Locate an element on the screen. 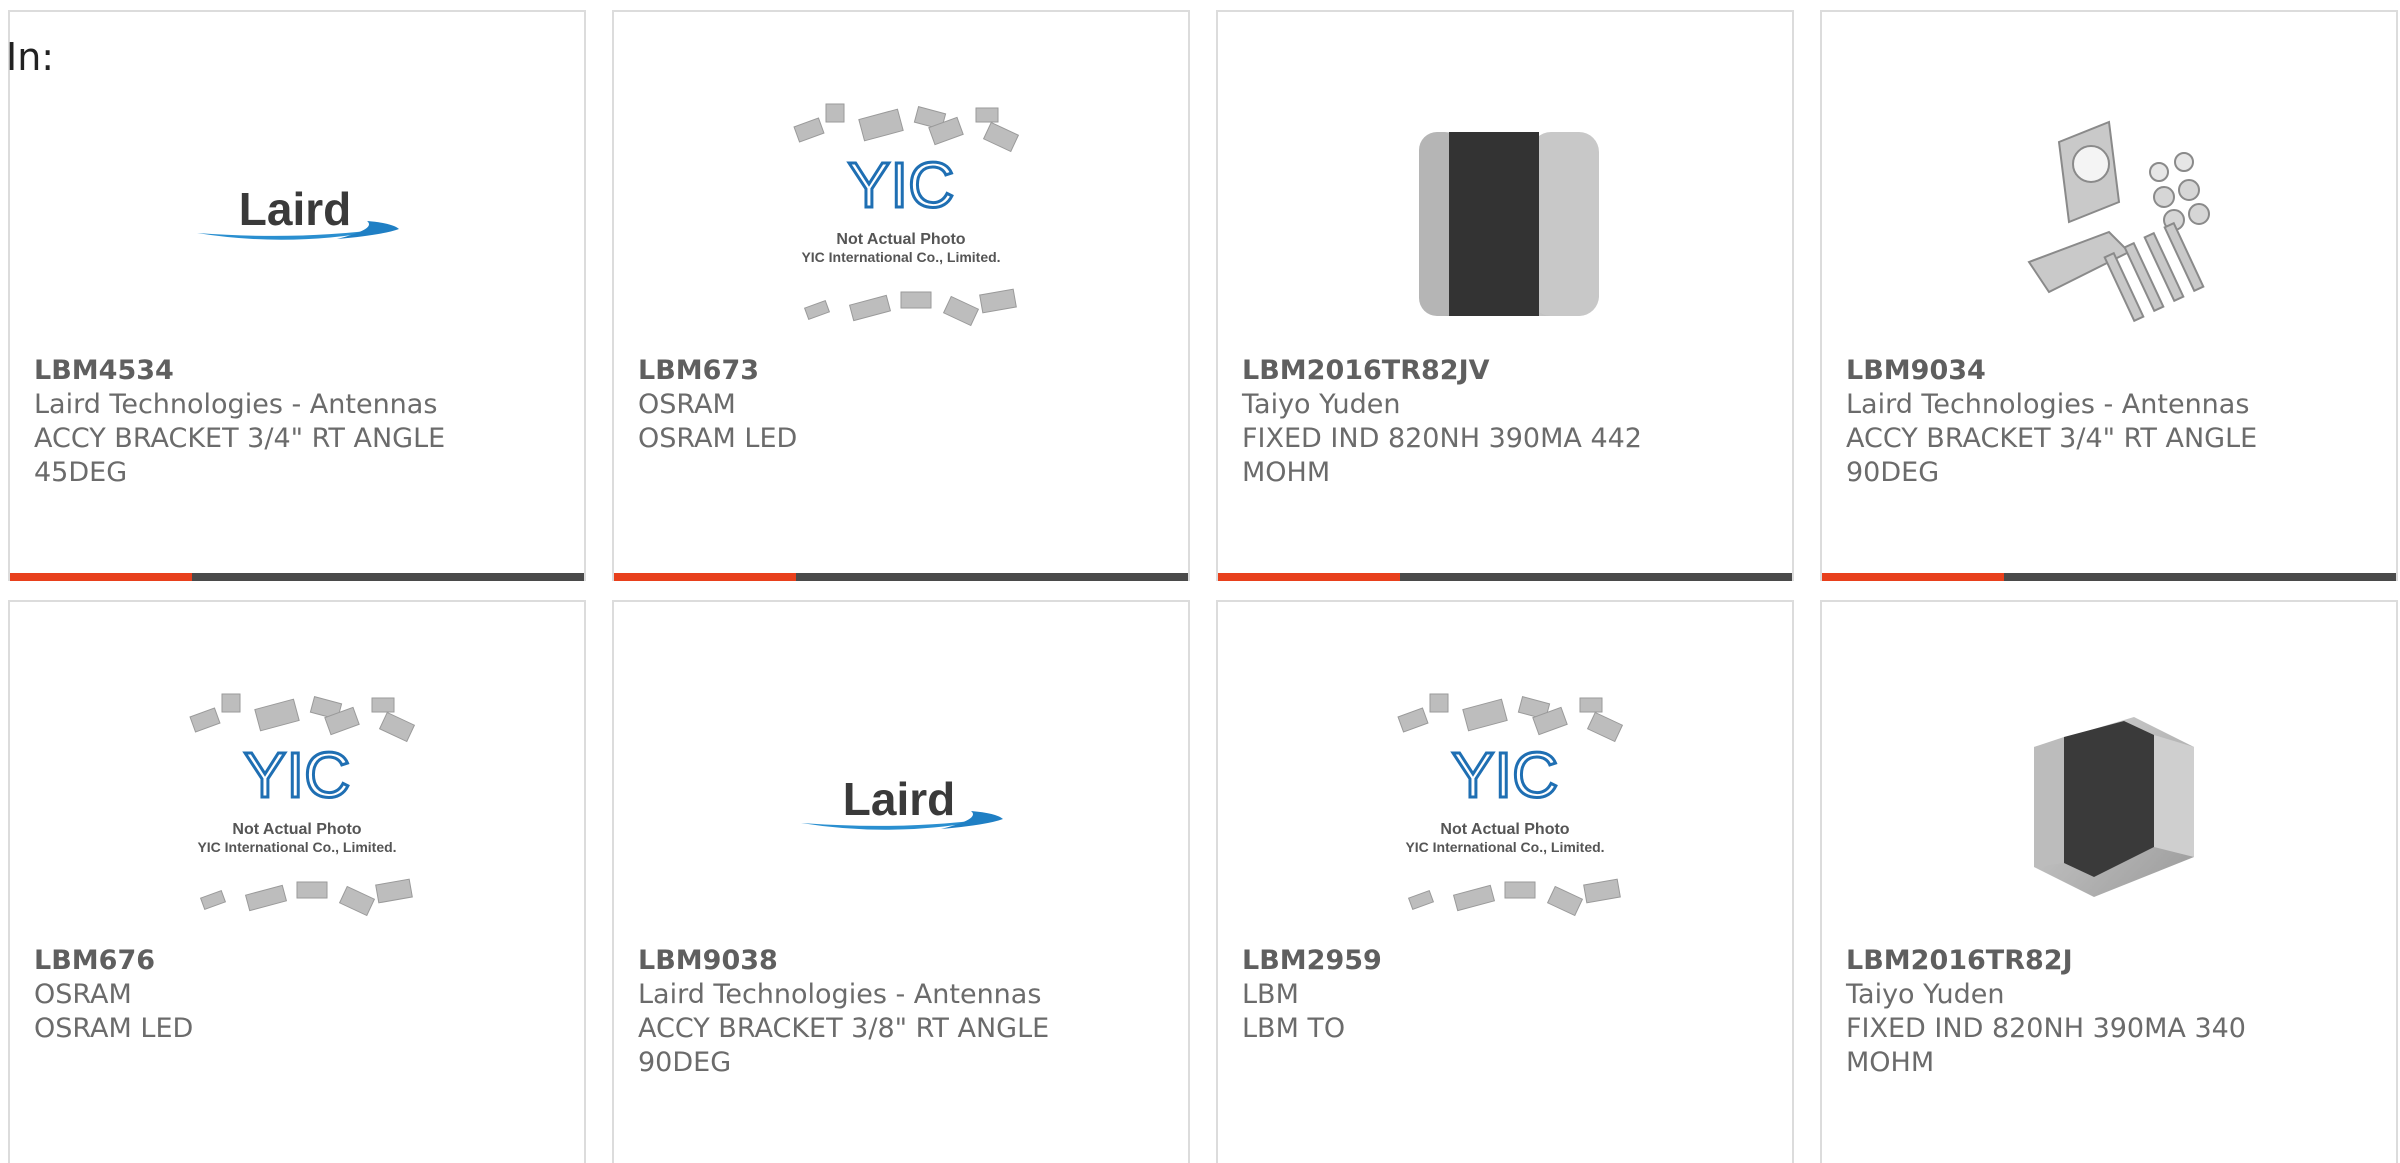 The width and height of the screenshot is (2400, 1163). part-number-link: LBM673 is located at coordinates (903, 371).